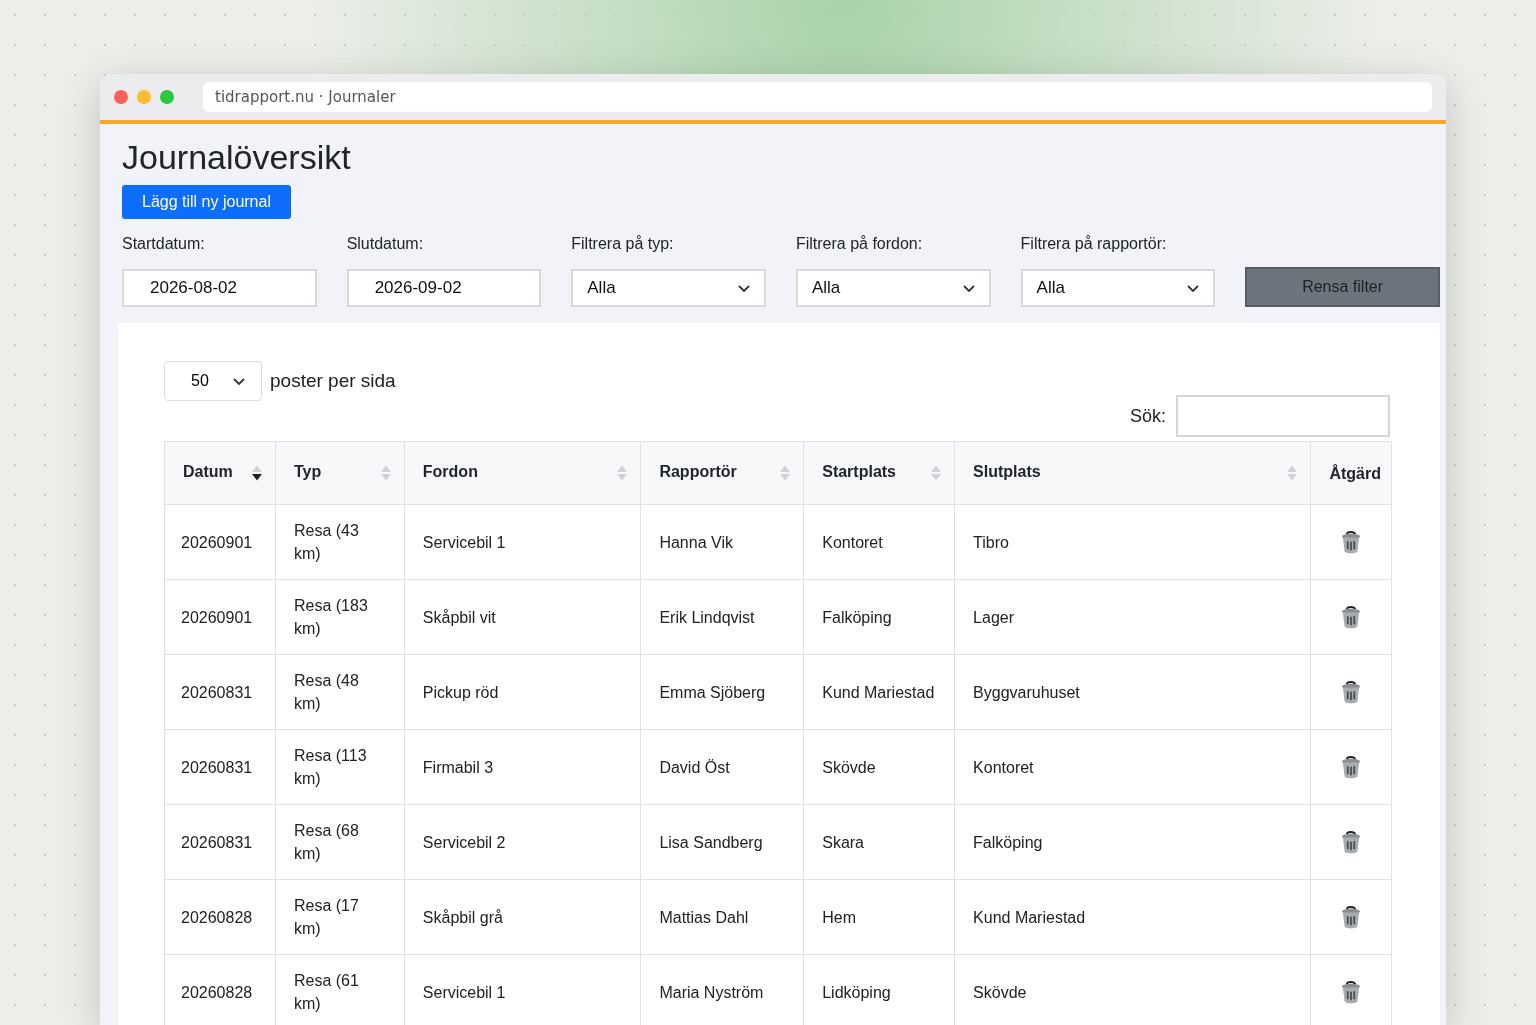  What do you see at coordinates (340, 542) in the screenshot?
I see `table-cell: Resa (43 km)` at bounding box center [340, 542].